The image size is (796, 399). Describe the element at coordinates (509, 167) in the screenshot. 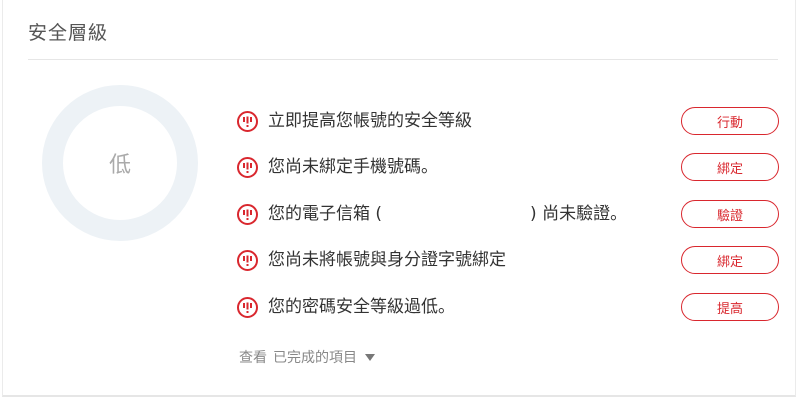

I see `security-item-phone: 您尚未綁定手機號碼。 綁定` at that location.